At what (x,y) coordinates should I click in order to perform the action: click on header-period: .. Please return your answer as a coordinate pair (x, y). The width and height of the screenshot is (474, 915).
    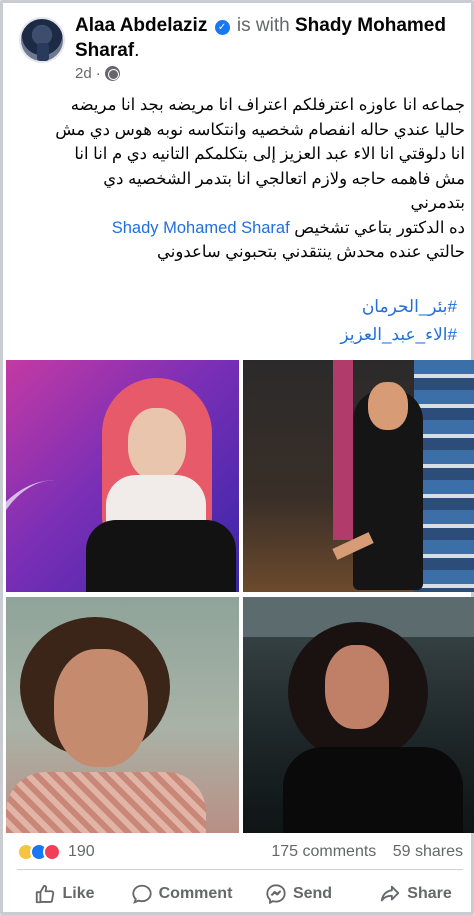
    Looking at the image, I should click on (137, 50).